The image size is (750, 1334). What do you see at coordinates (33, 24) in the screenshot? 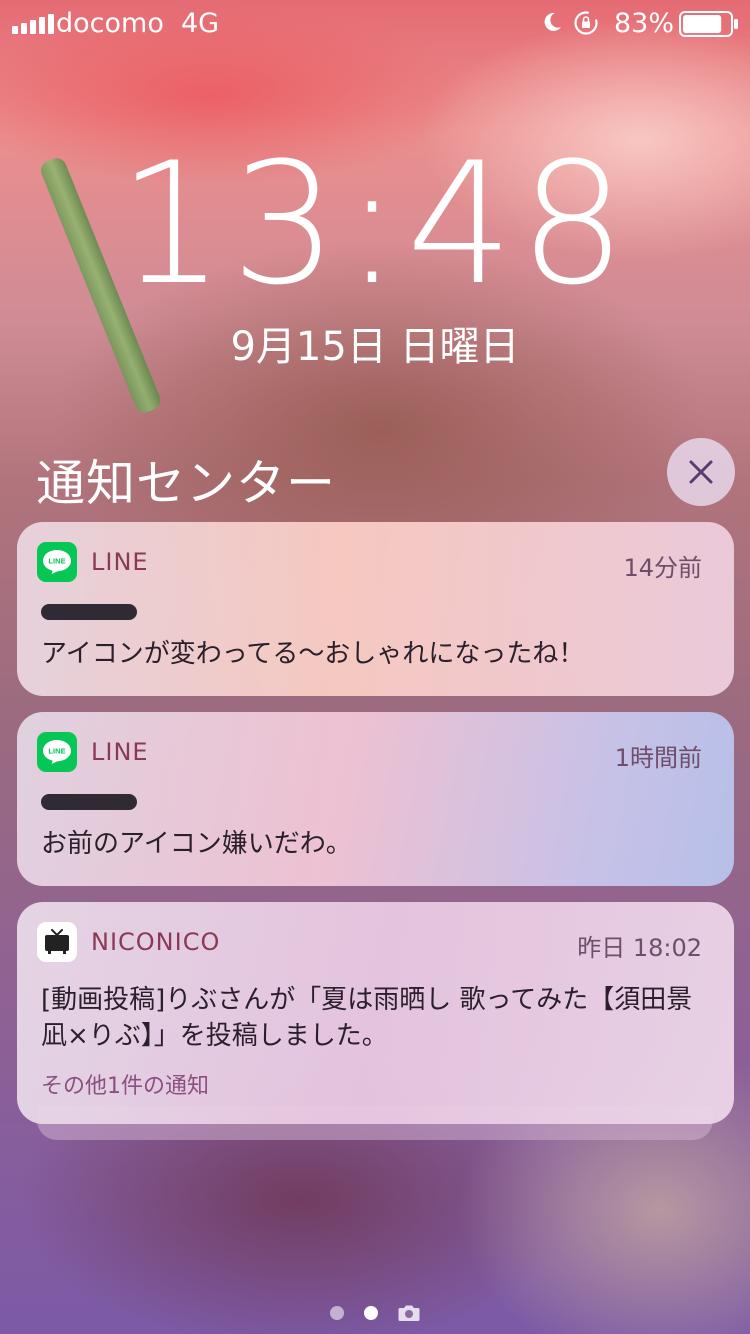
I see `signal-strength-icon` at bounding box center [33, 24].